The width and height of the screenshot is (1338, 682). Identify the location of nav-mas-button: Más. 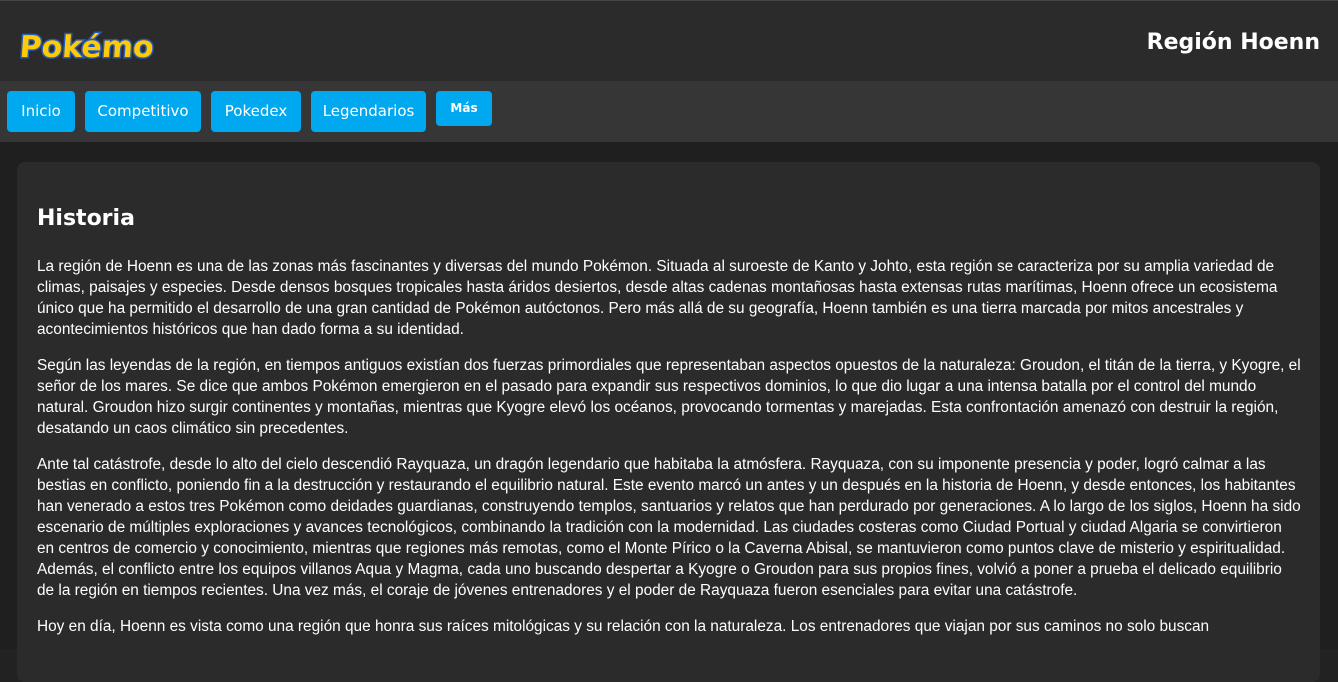
(464, 108).